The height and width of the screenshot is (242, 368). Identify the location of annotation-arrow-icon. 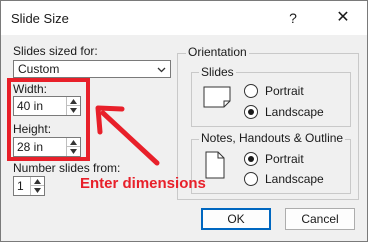
(127, 135).